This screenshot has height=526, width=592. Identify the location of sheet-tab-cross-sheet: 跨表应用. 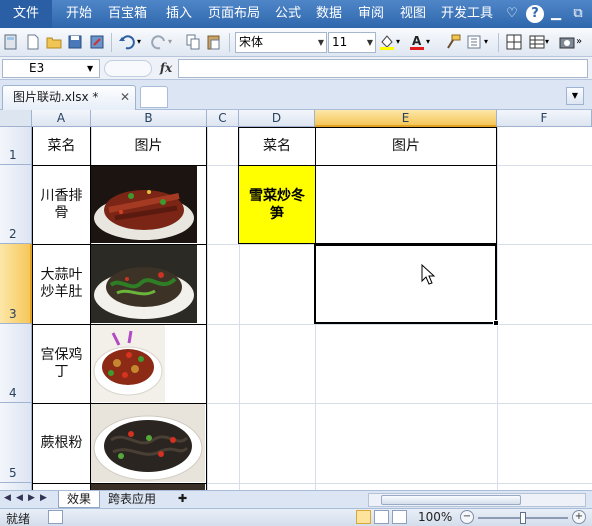
(132, 499).